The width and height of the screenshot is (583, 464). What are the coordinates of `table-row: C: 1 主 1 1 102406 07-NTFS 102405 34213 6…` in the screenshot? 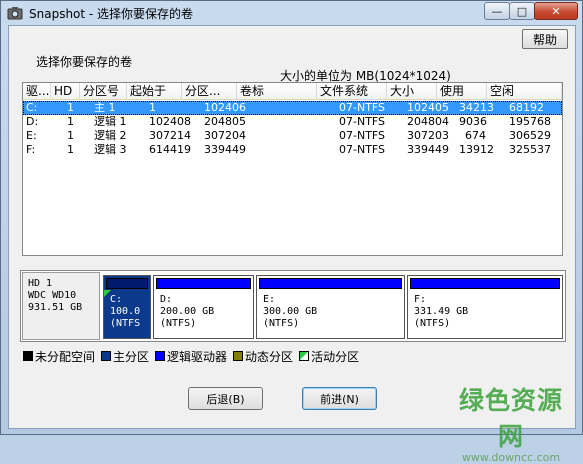 It's located at (292, 108).